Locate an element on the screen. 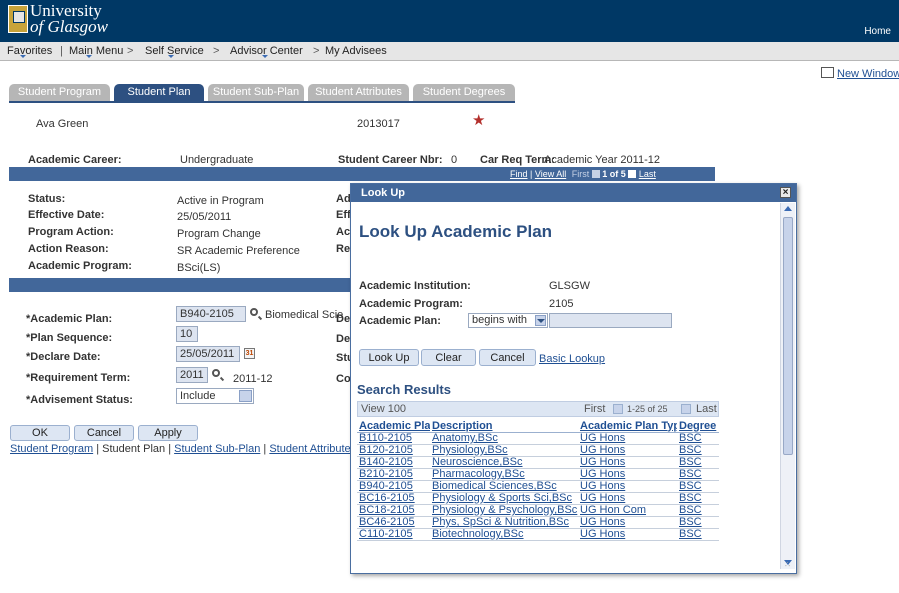  partial-label-re: Re is located at coordinates (343, 249).